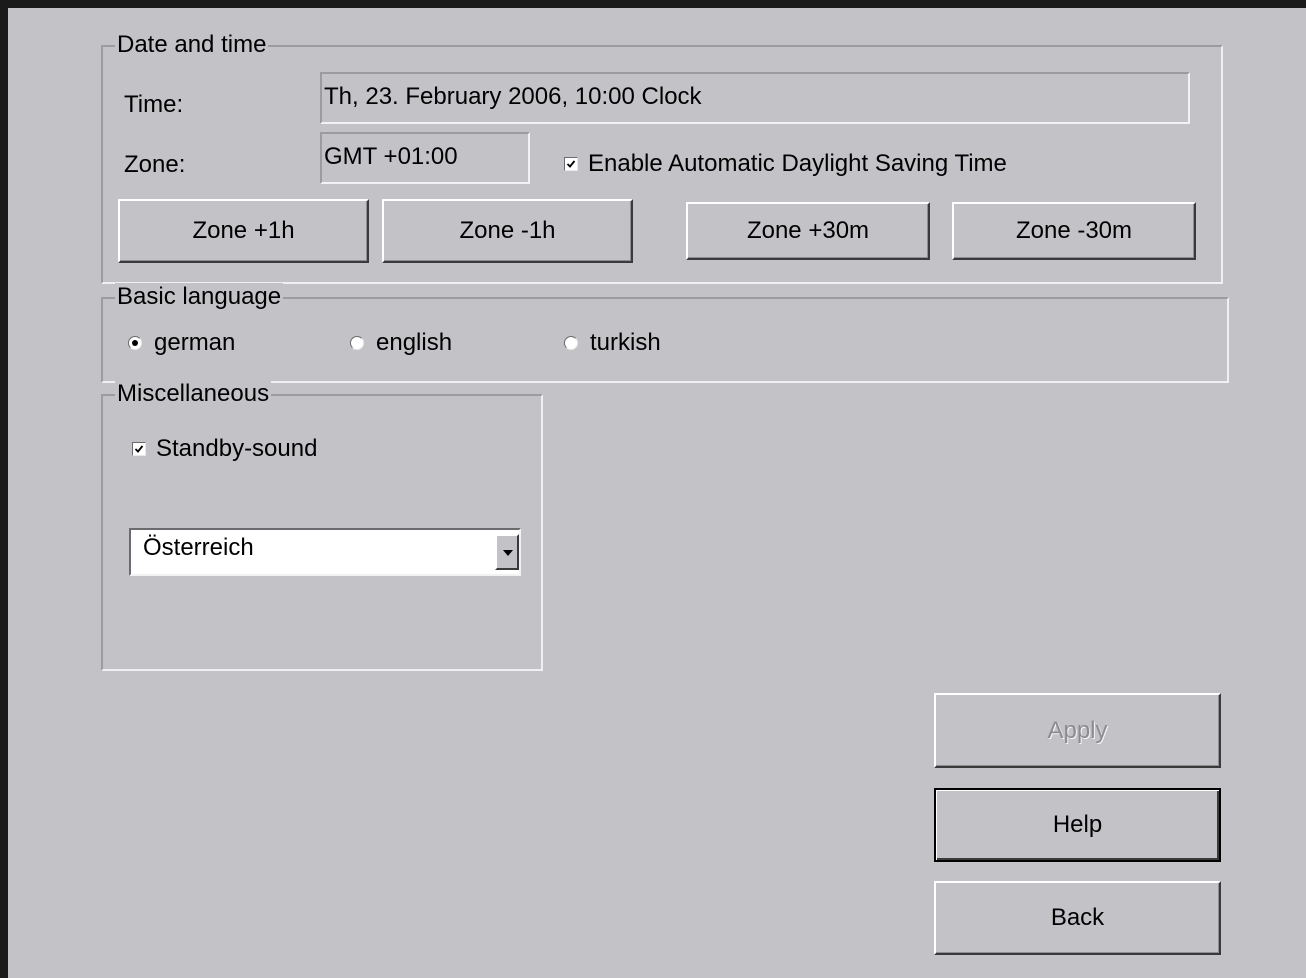 Image resolution: width=1306 pixels, height=978 pixels. I want to click on zone-plus-30m-button: Zone +30m, so click(808, 231).